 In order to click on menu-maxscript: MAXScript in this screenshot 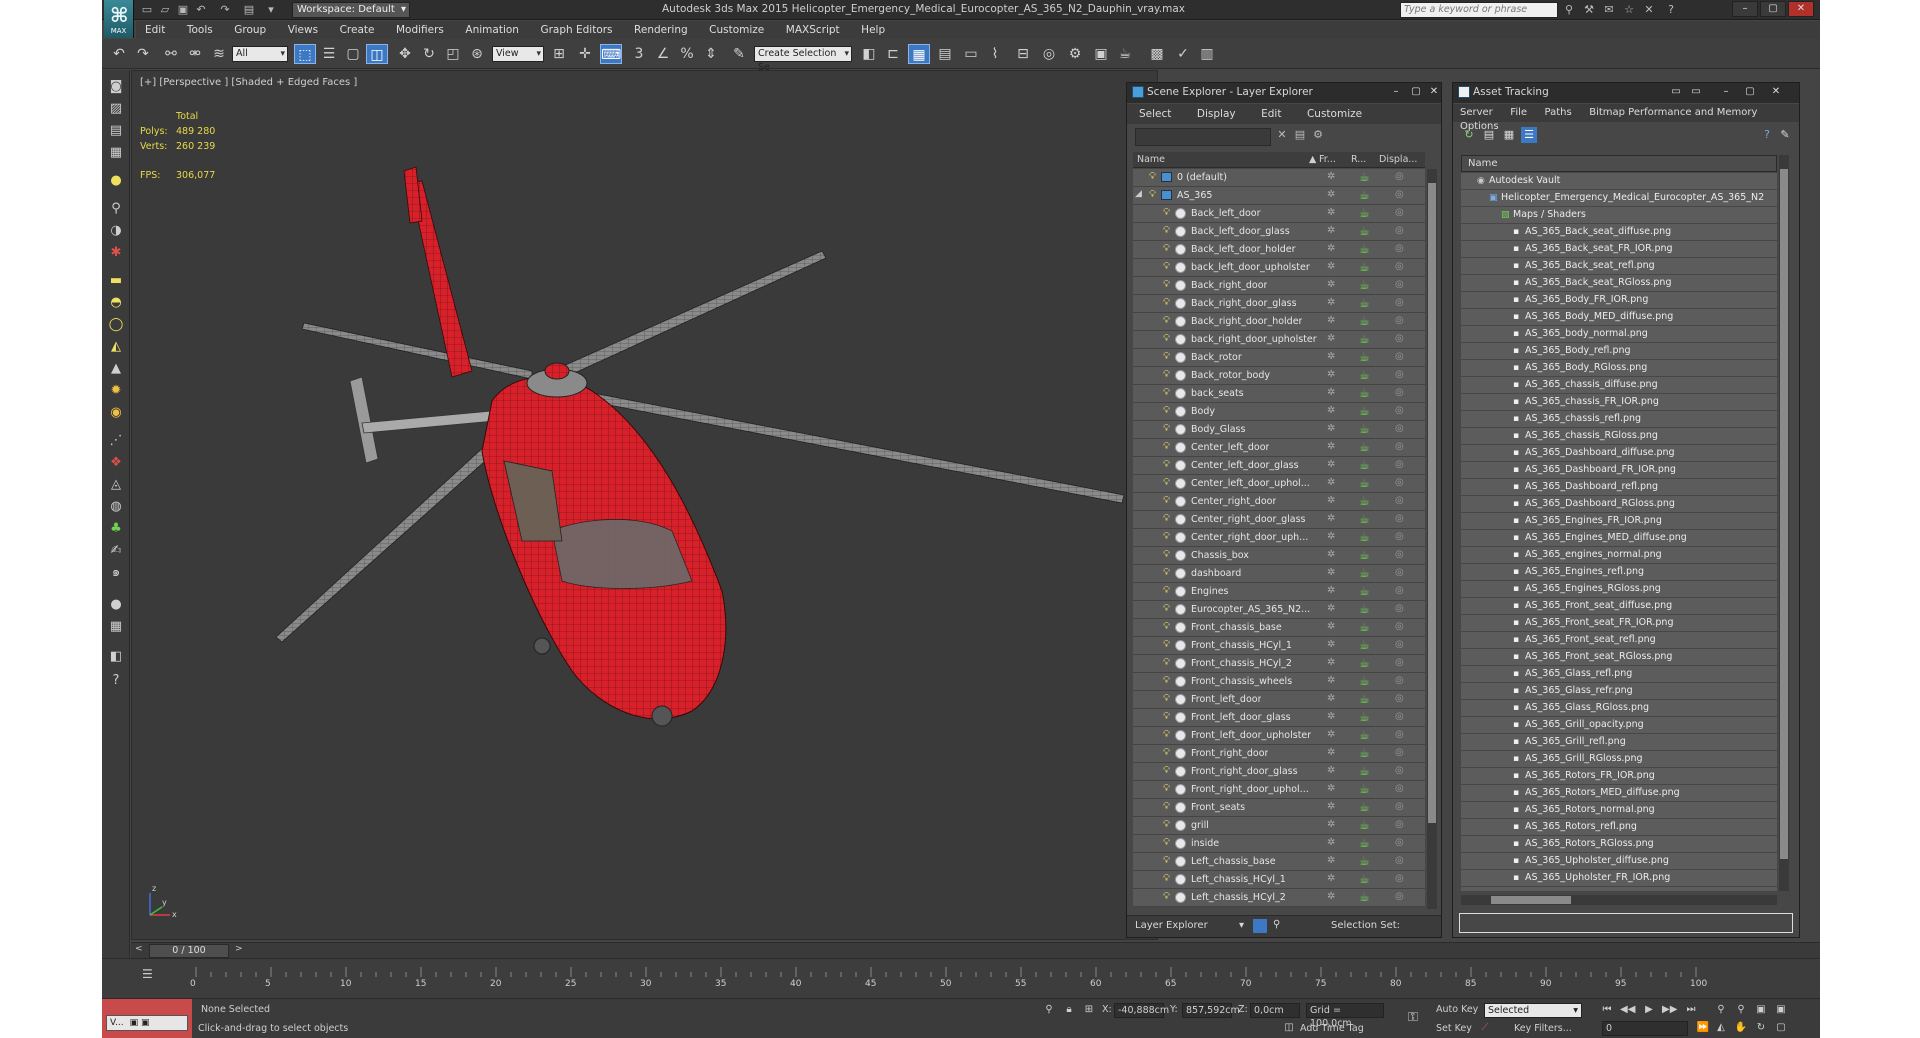, I will do `click(813, 30)`.